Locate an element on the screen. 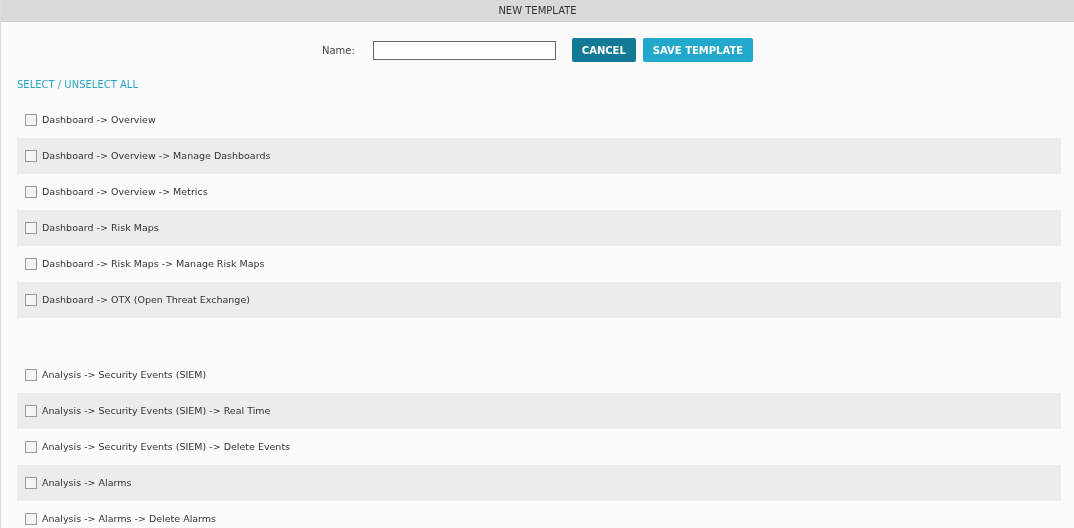 Image resolution: width=1074 pixels, height=528 pixels. permission-label: Dashboard -> Overview is located at coordinates (99, 119).